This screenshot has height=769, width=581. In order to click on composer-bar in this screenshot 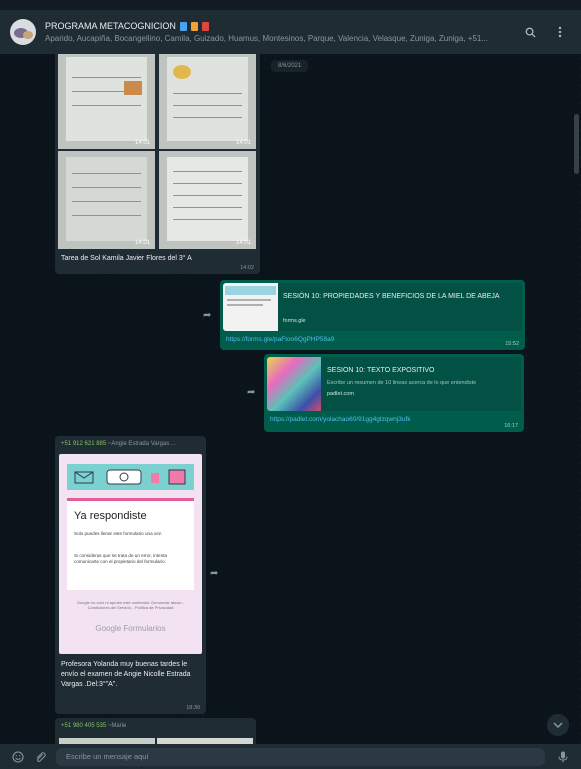, I will do `click(290, 756)`.